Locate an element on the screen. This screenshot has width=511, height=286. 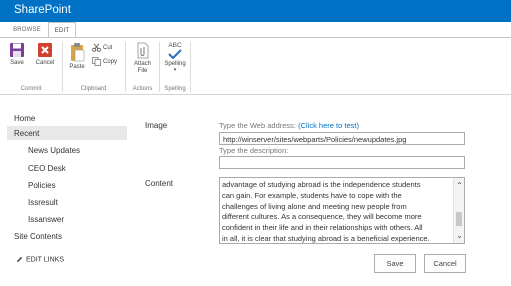
content-field-label: Content is located at coordinates (159, 183).